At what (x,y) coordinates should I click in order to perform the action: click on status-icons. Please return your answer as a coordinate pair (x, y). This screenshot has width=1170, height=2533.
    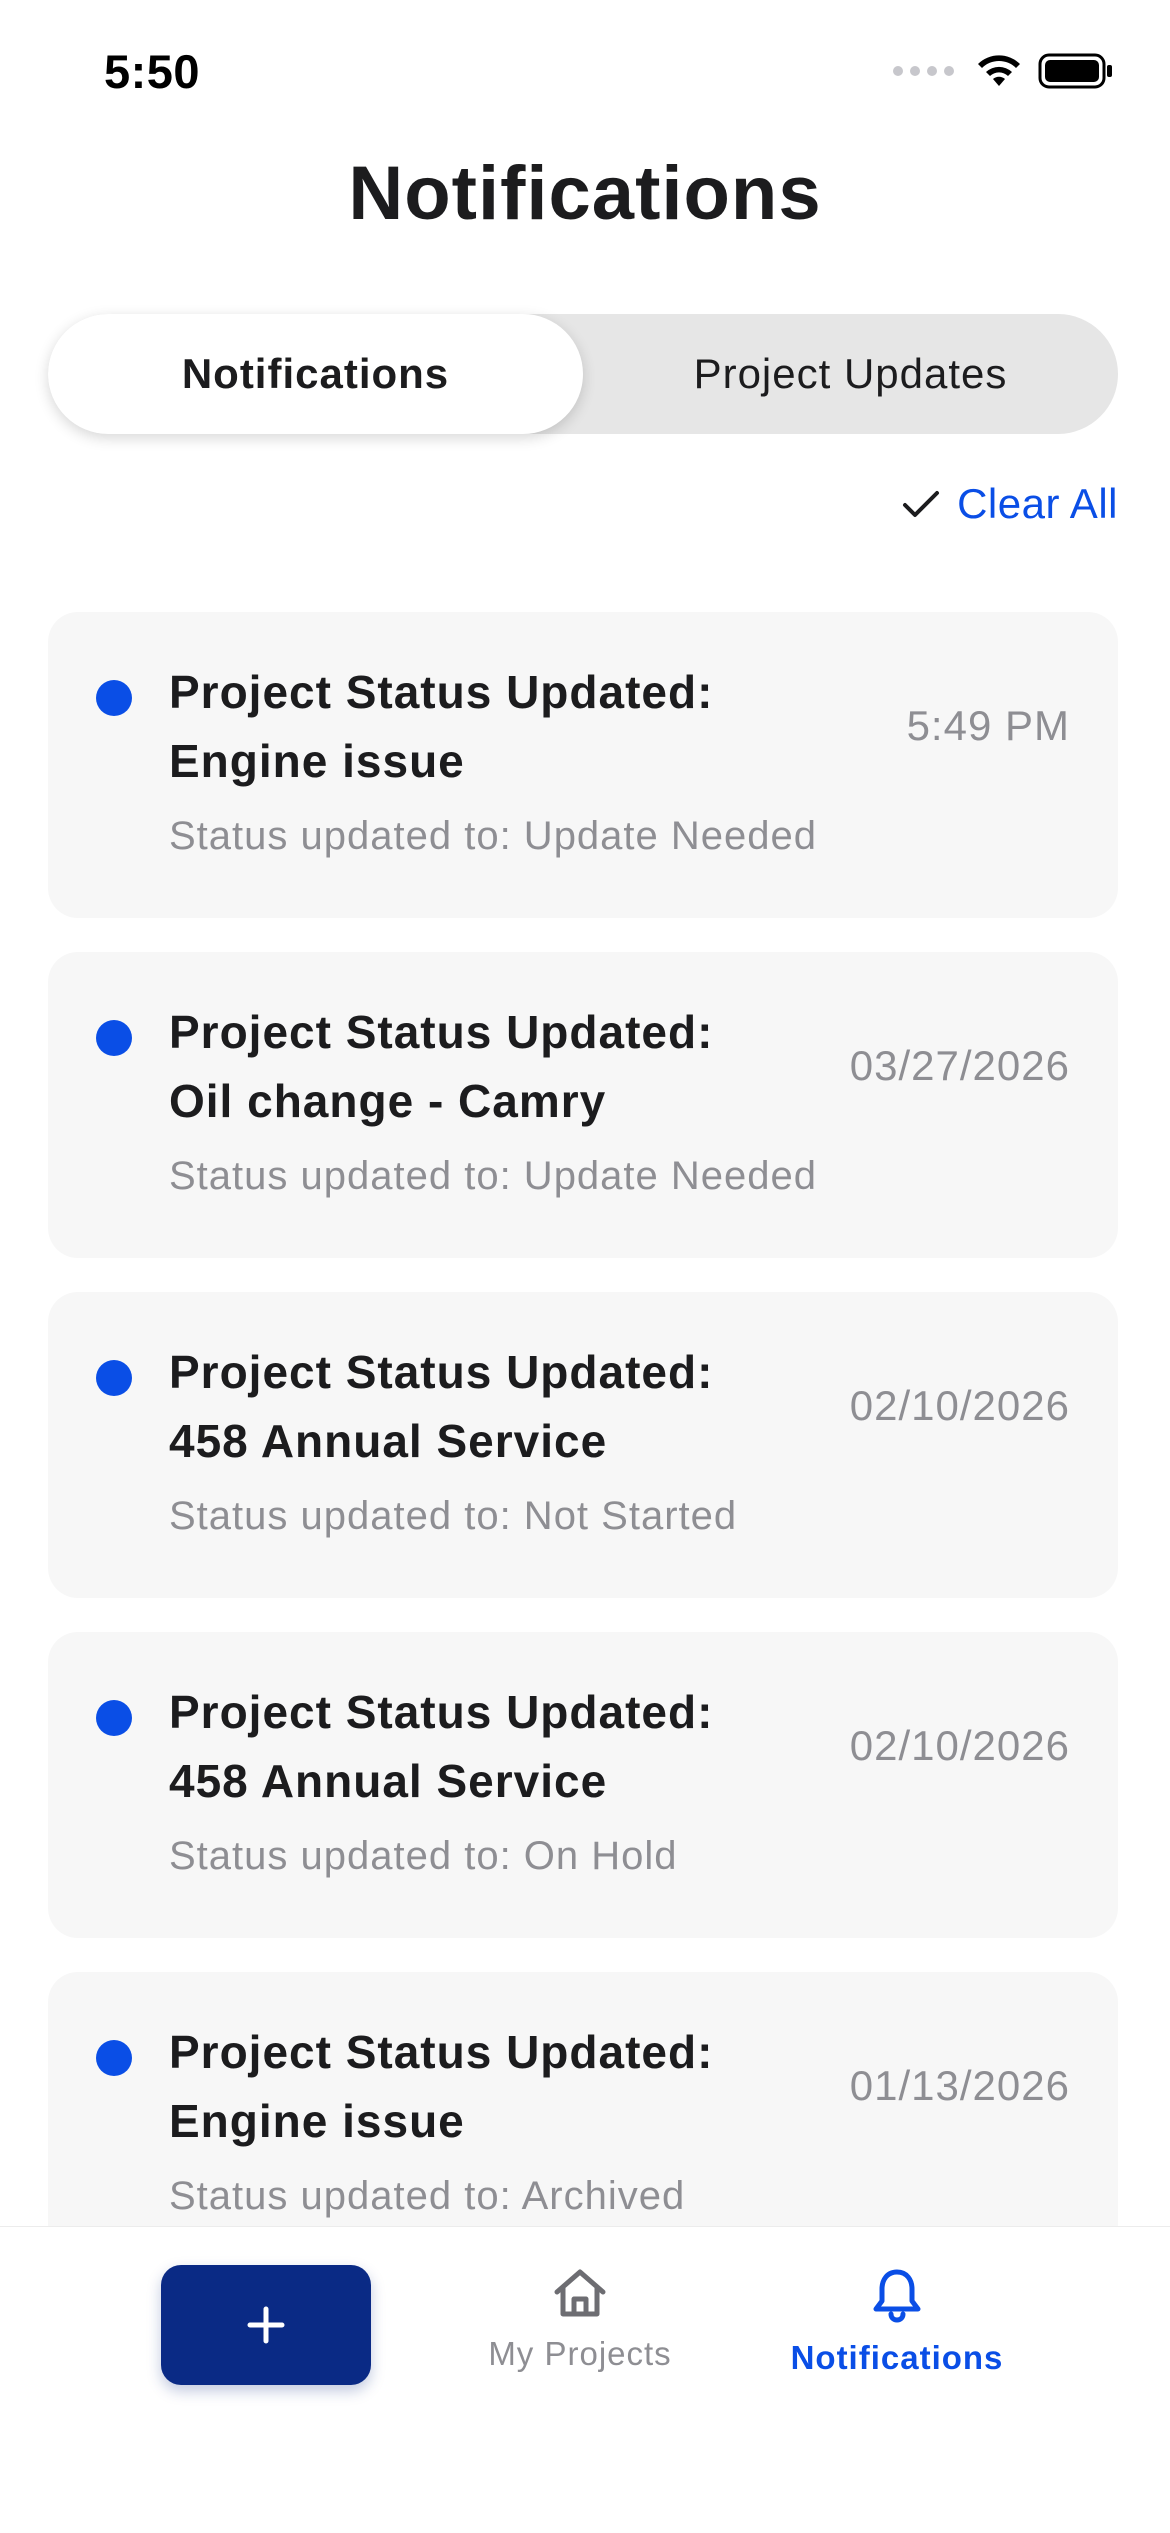
    Looking at the image, I should click on (1003, 71).